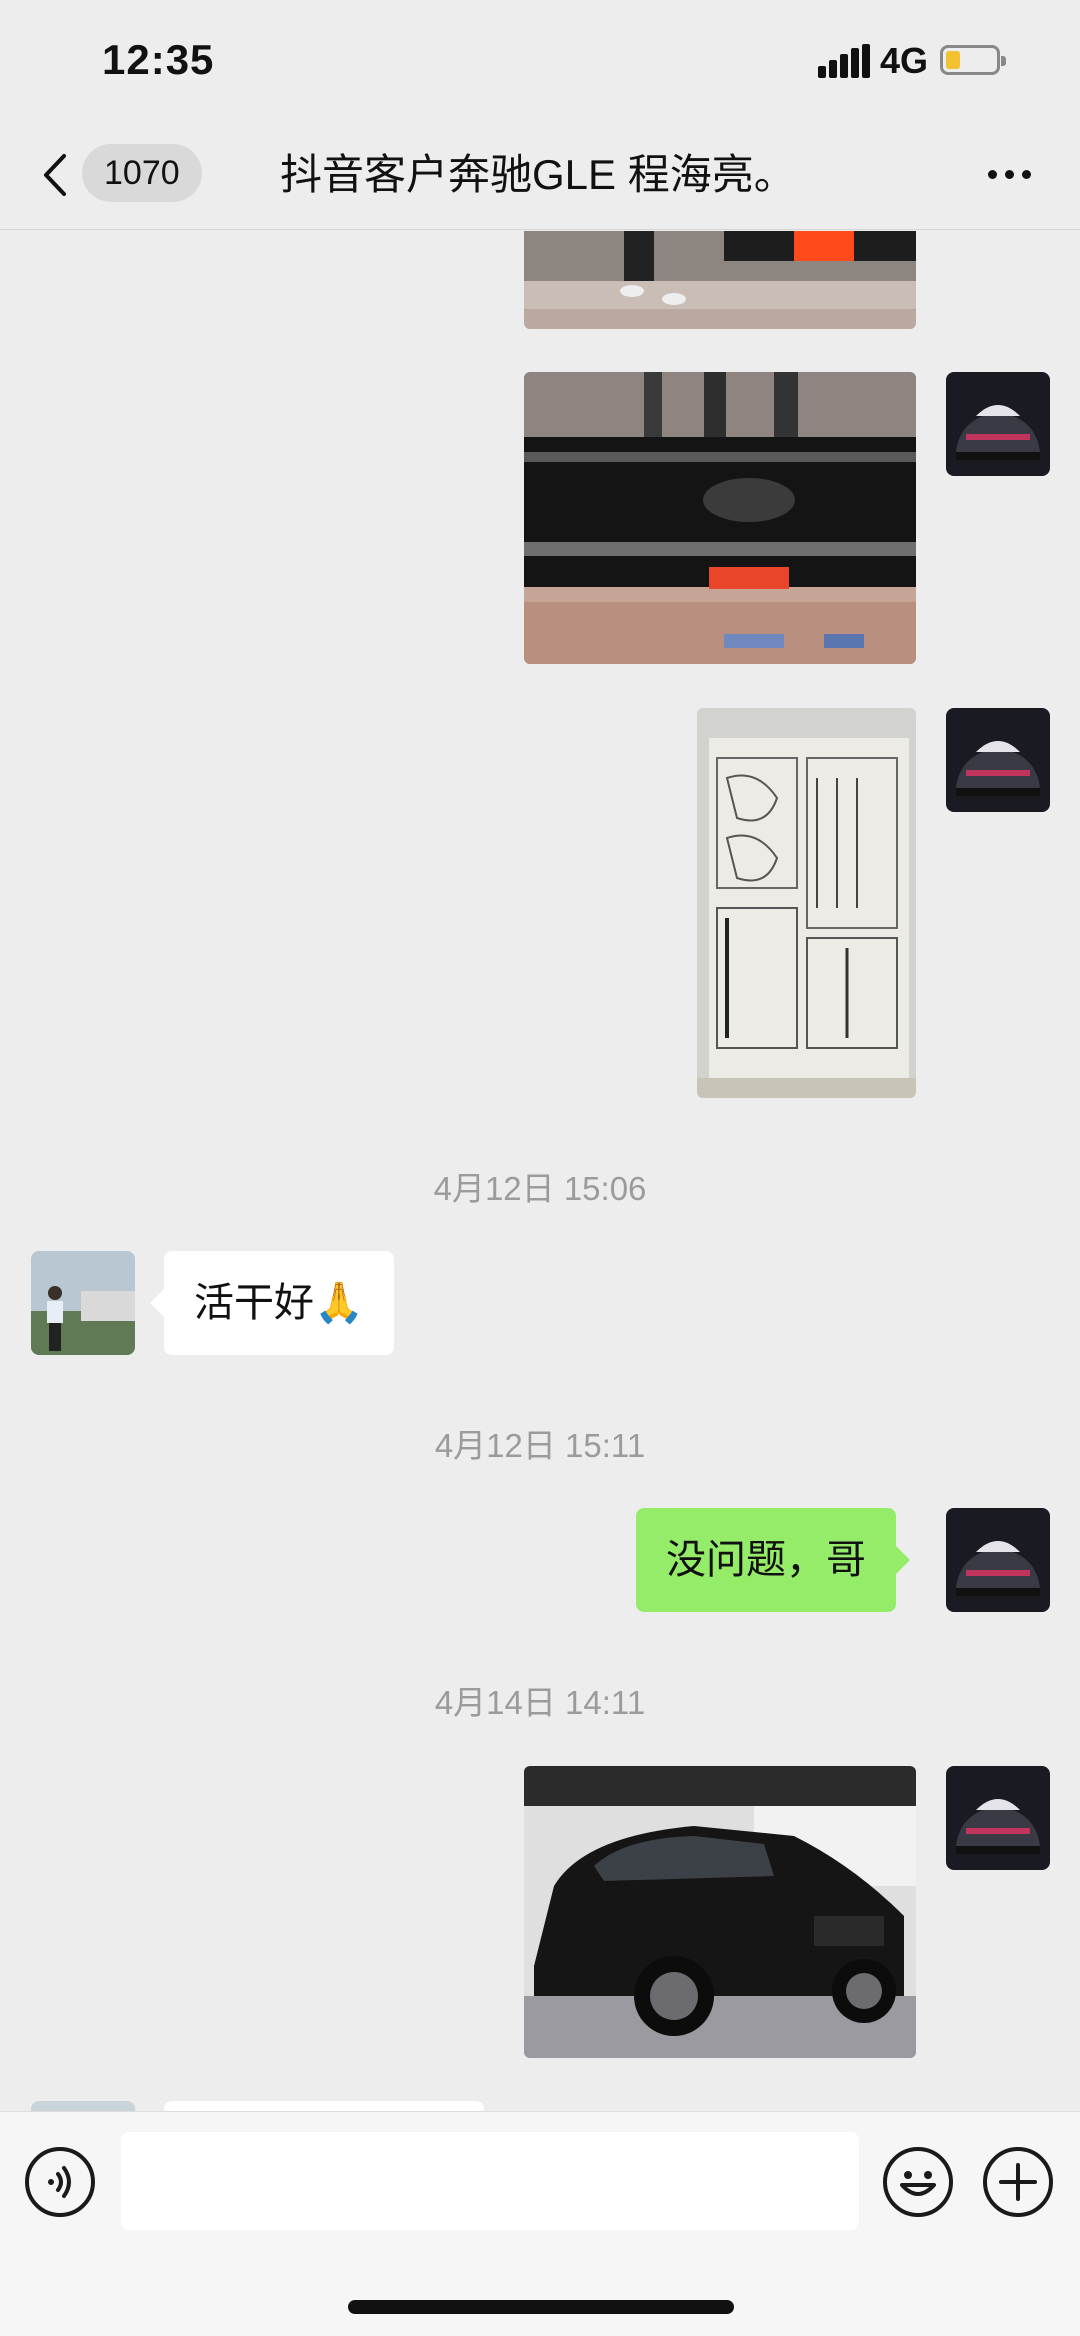 The width and height of the screenshot is (1080, 2336). I want to click on voice-icon, so click(59, 2182).